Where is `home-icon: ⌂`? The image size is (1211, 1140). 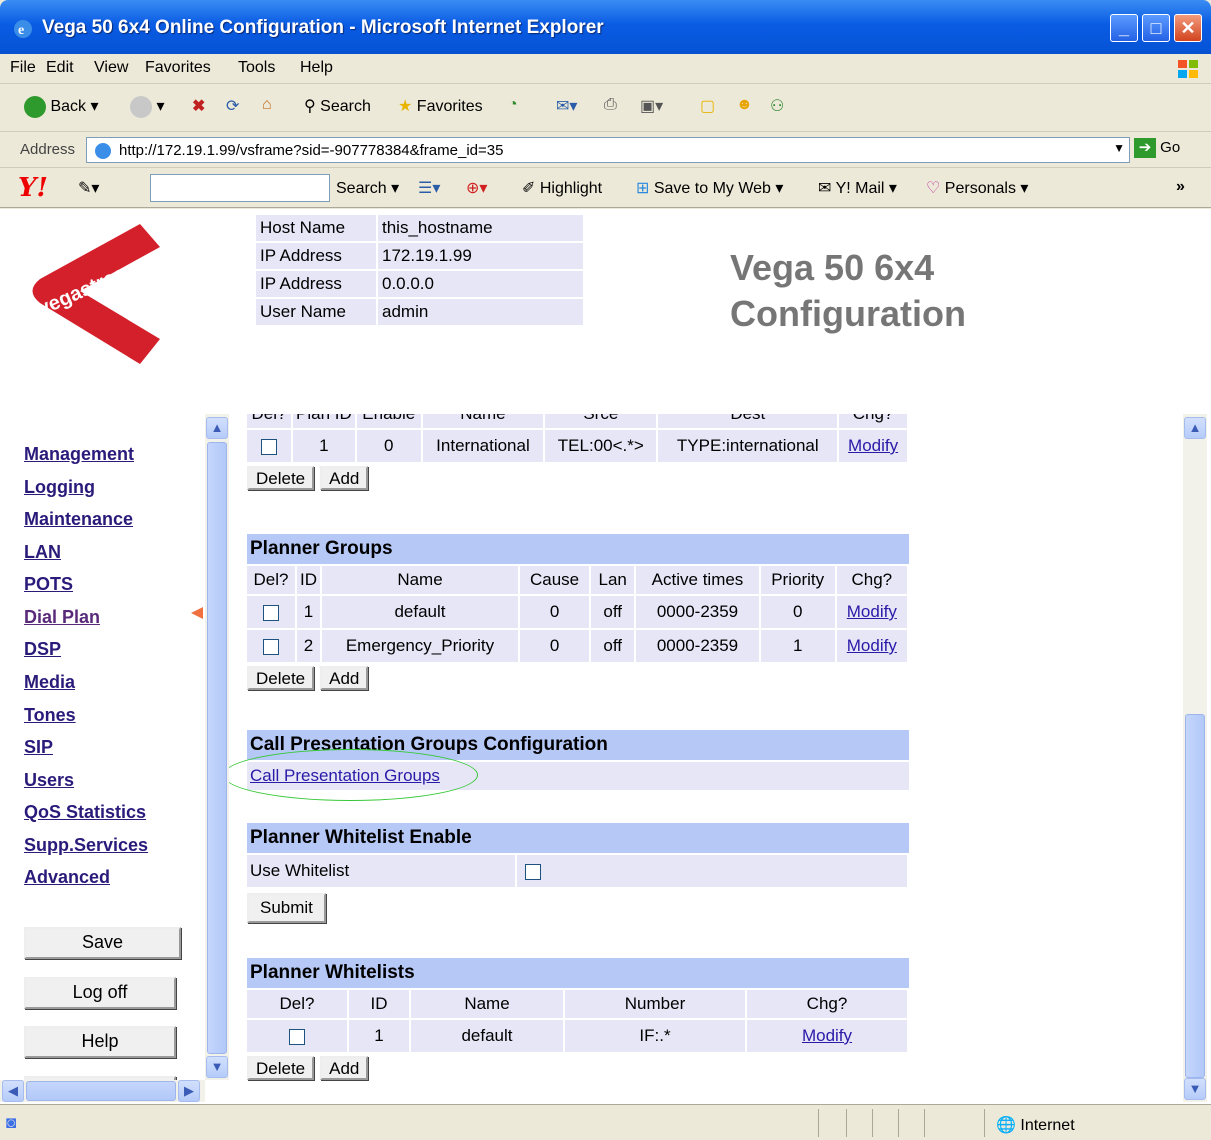 home-icon: ⌂ is located at coordinates (267, 105).